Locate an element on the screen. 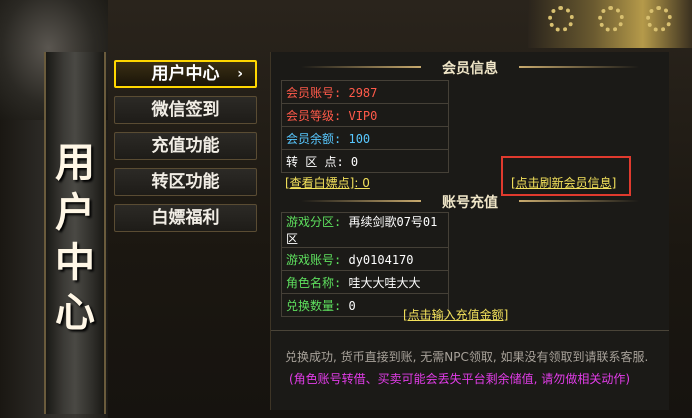 This screenshot has height=418, width=692. row-label: 角色名称: is located at coordinates (314, 282).